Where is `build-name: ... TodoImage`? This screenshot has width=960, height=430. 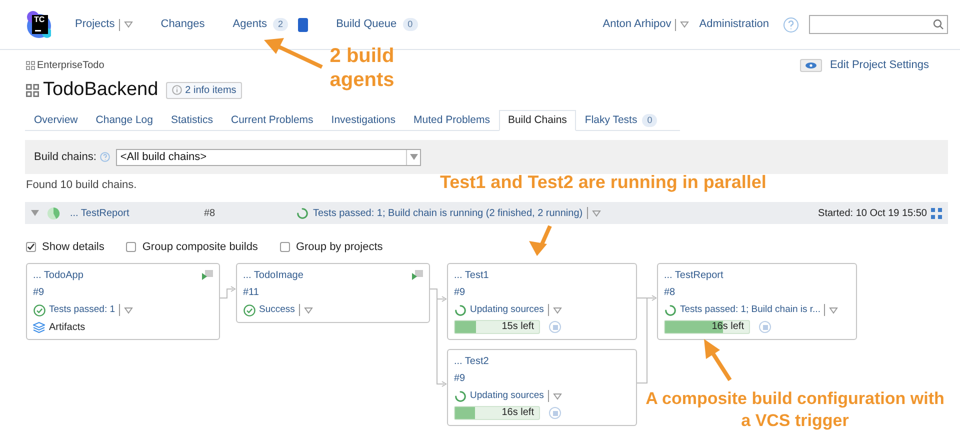
build-name: ... TodoImage is located at coordinates (273, 275).